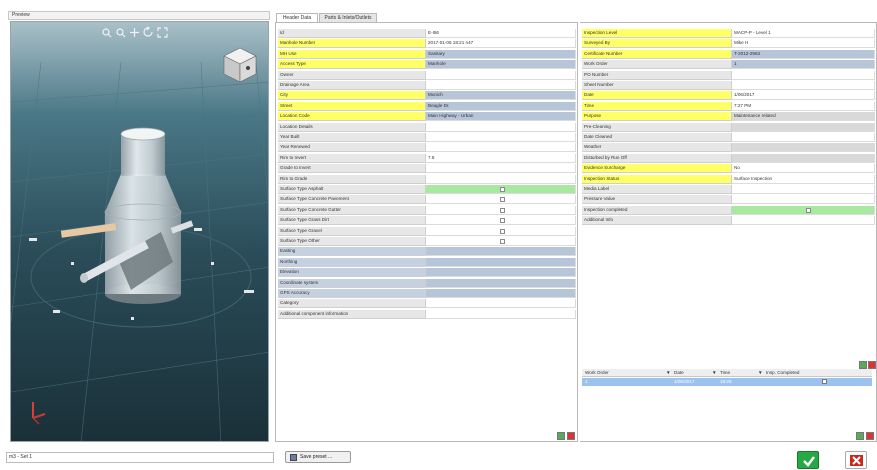 Image resolution: width=877 pixels, height=470 pixels. I want to click on field-value-sheet-number, so click(803, 85).